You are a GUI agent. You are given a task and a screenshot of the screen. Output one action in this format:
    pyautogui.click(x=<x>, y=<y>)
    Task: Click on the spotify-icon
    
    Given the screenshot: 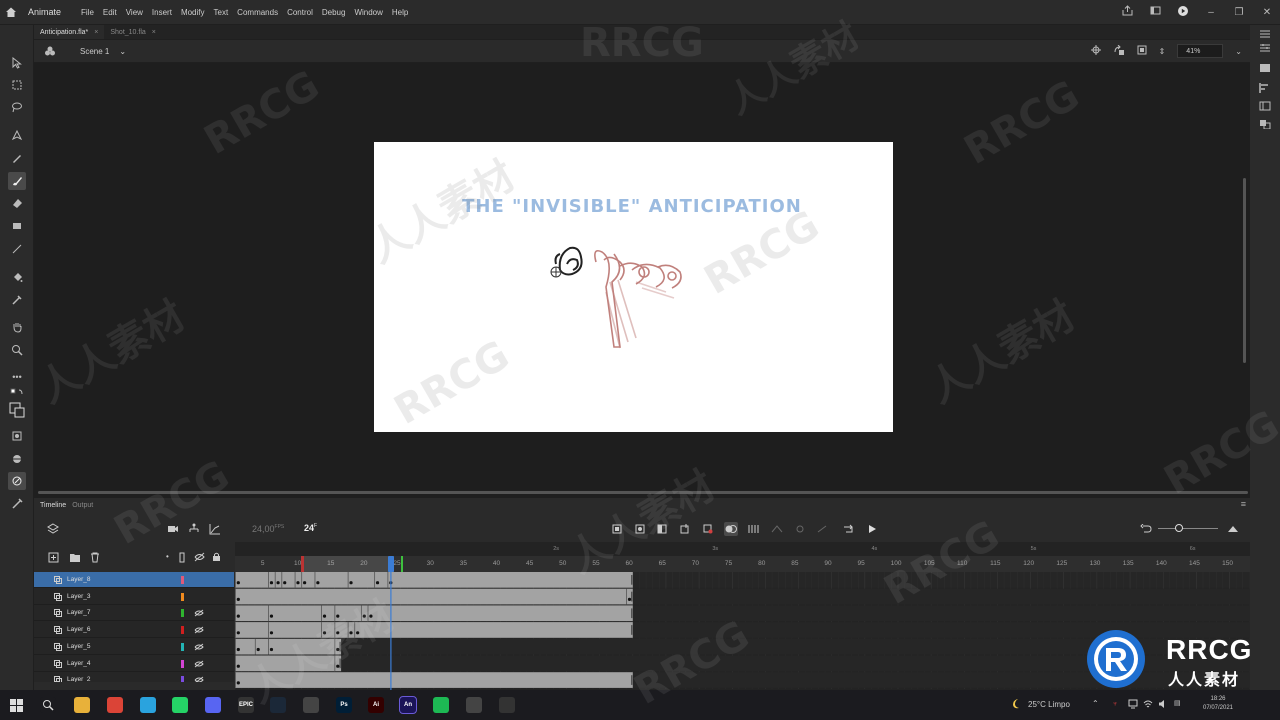 What is the action you would take?
    pyautogui.click(x=441, y=705)
    